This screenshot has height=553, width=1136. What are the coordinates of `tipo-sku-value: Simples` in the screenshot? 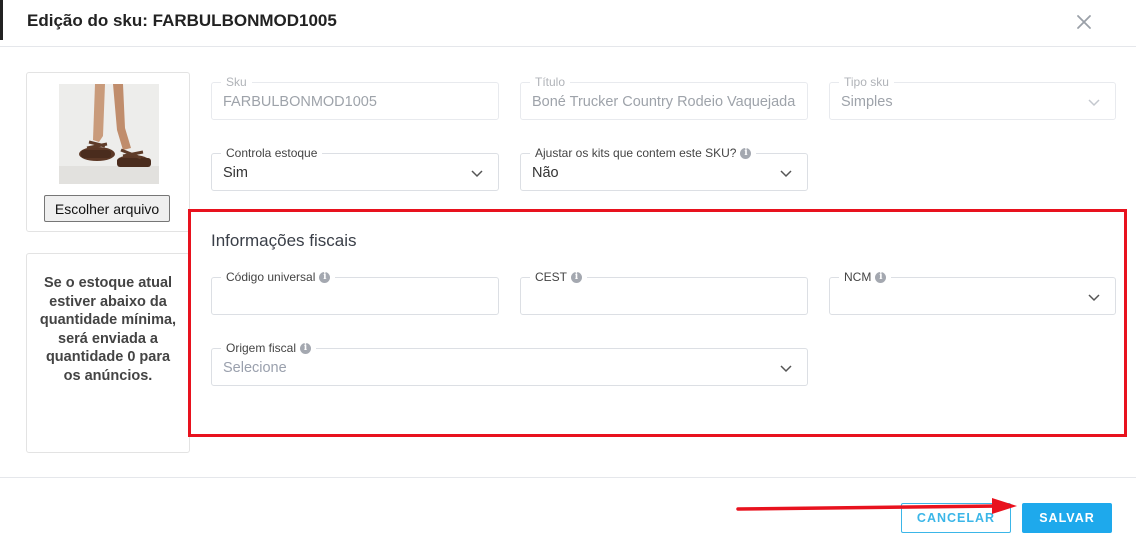 It's located at (867, 102).